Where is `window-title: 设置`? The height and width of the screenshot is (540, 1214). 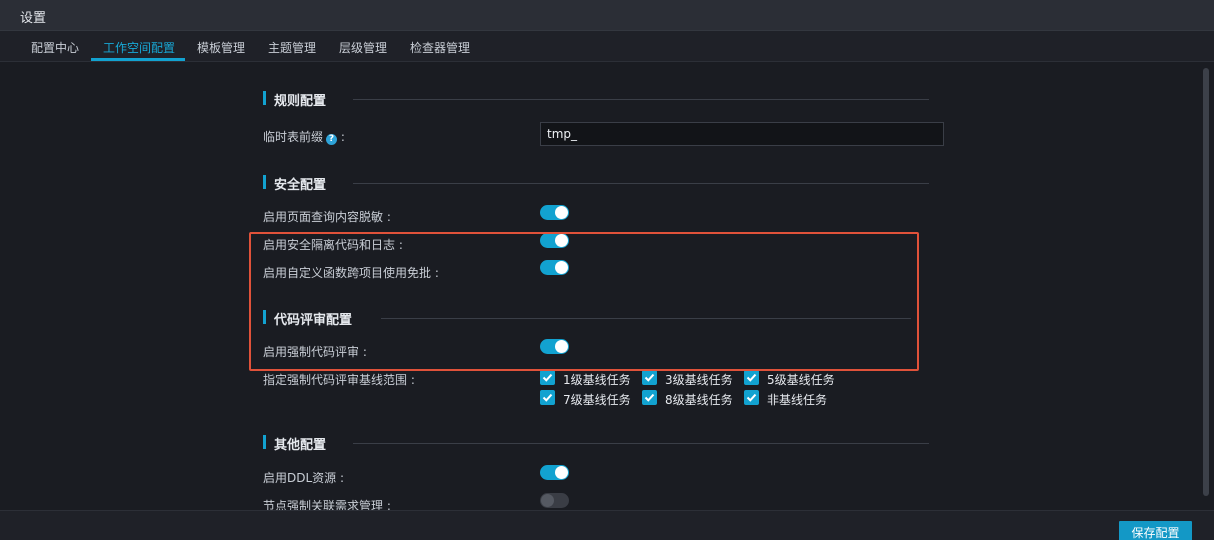 window-title: 设置 is located at coordinates (33, 18).